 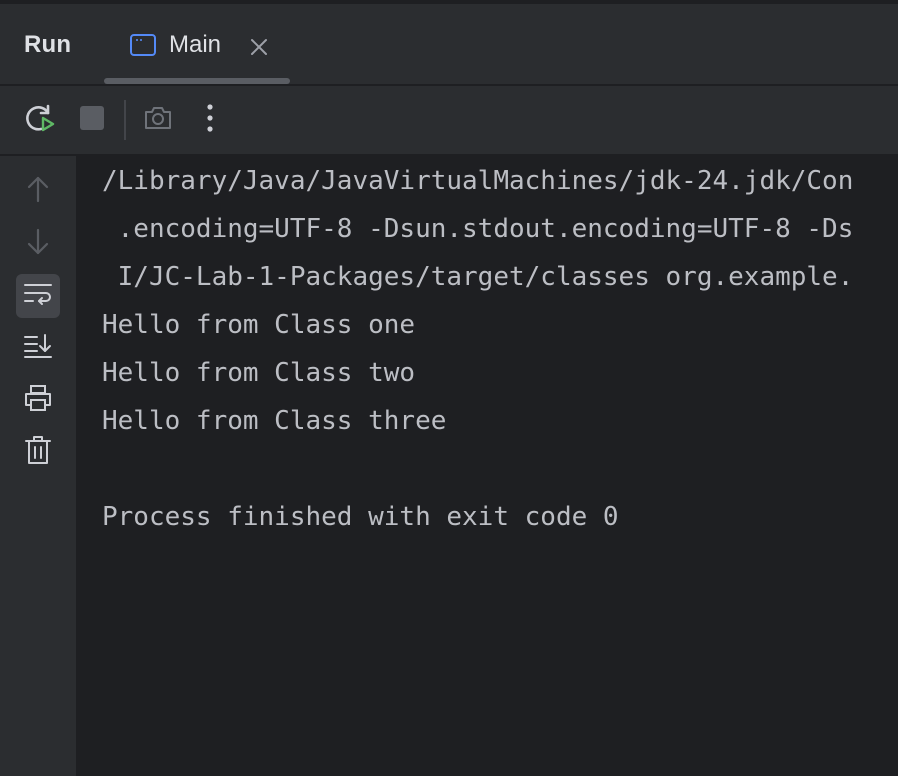 I want to click on tab-header: Run Main, so click(x=449, y=44).